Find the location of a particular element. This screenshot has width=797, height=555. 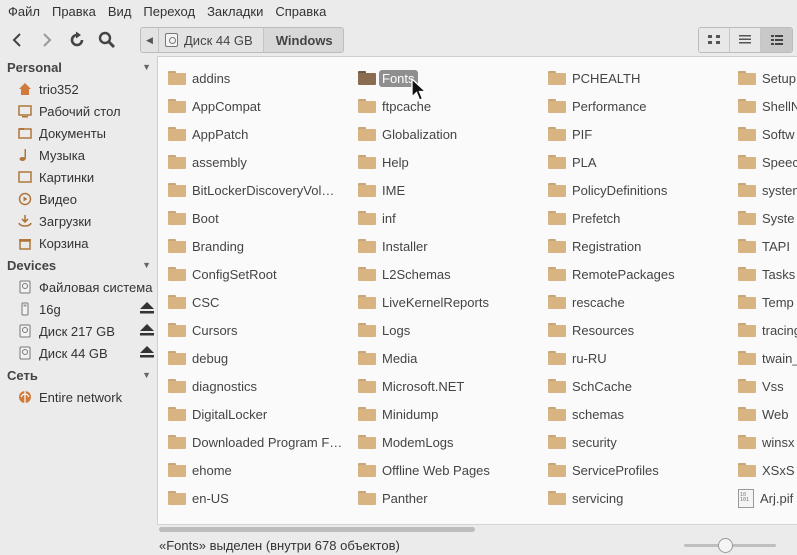

sidebar-section-personal: Personal ▼ is located at coordinates (78, 67).